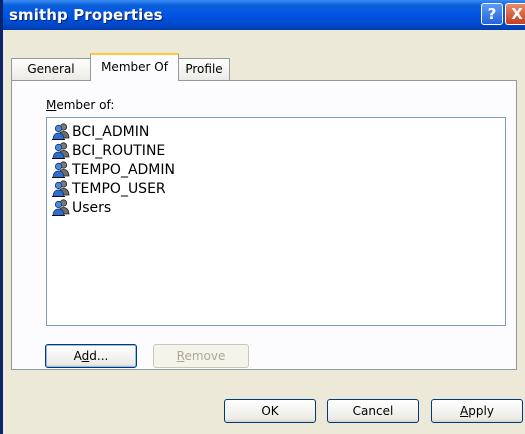 This screenshot has height=434, width=525. I want to click on list-item: TEMPO_USER, so click(276, 188).